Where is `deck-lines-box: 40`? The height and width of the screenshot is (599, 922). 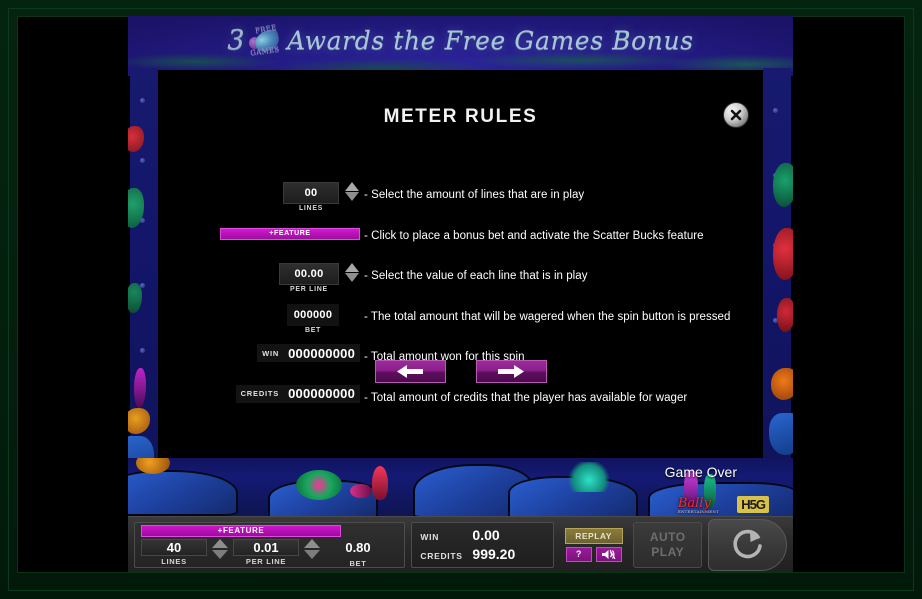
deck-lines-box: 40 is located at coordinates (174, 547).